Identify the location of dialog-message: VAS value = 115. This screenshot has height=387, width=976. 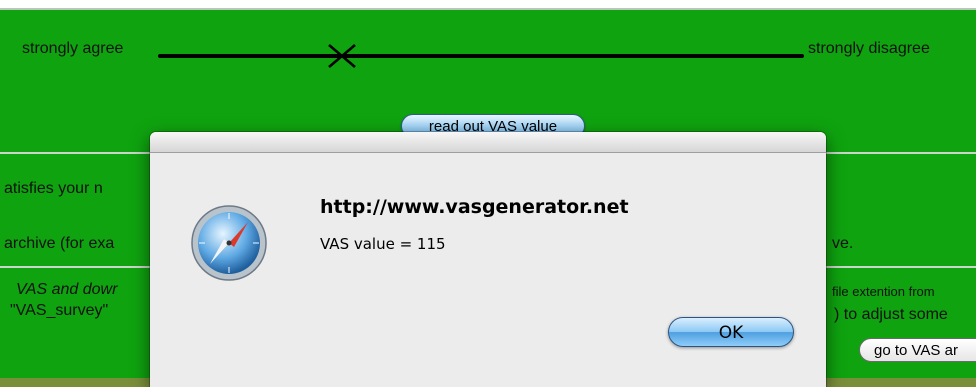
(383, 244).